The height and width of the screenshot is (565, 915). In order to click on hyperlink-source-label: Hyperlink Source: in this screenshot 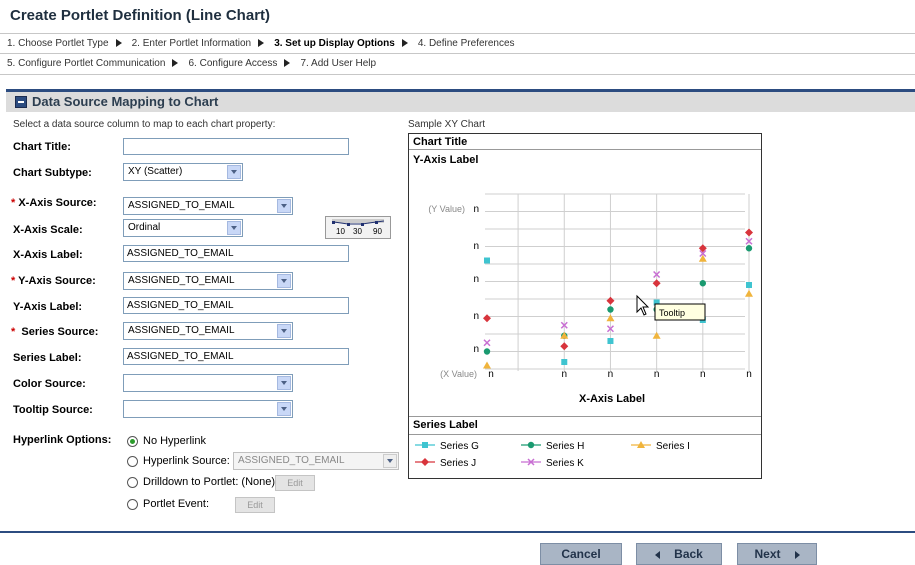, I will do `click(186, 461)`.